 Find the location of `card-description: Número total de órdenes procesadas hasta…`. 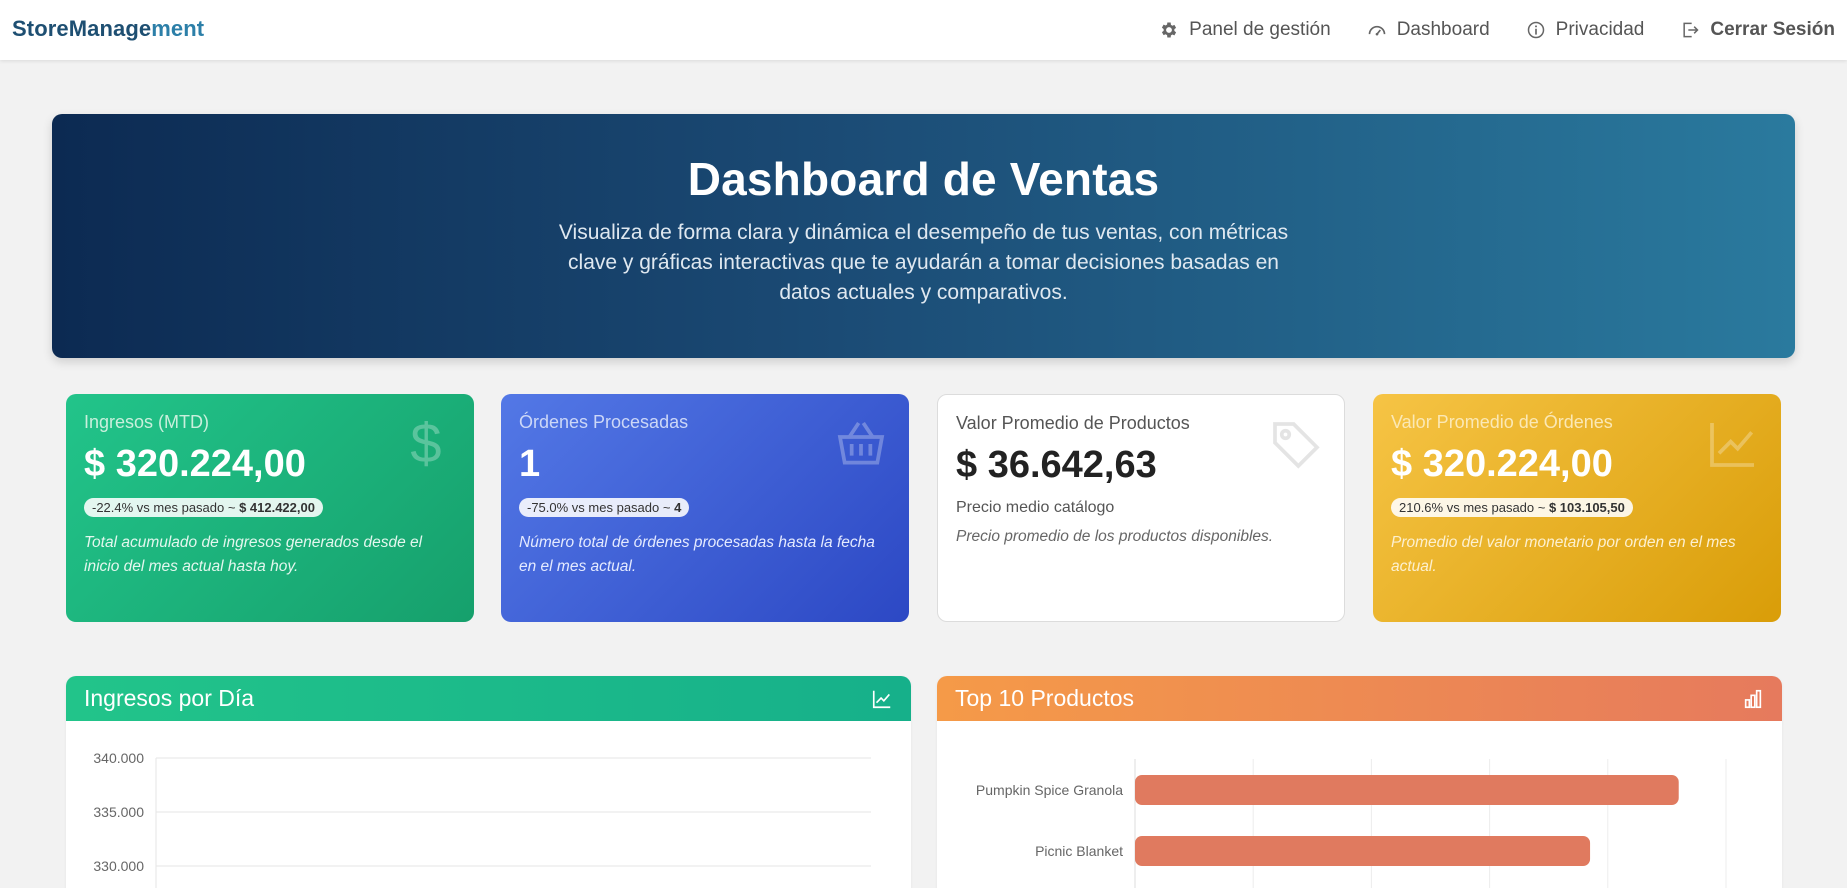

card-description: Número total de órdenes procesadas hasta… is located at coordinates (697, 554).